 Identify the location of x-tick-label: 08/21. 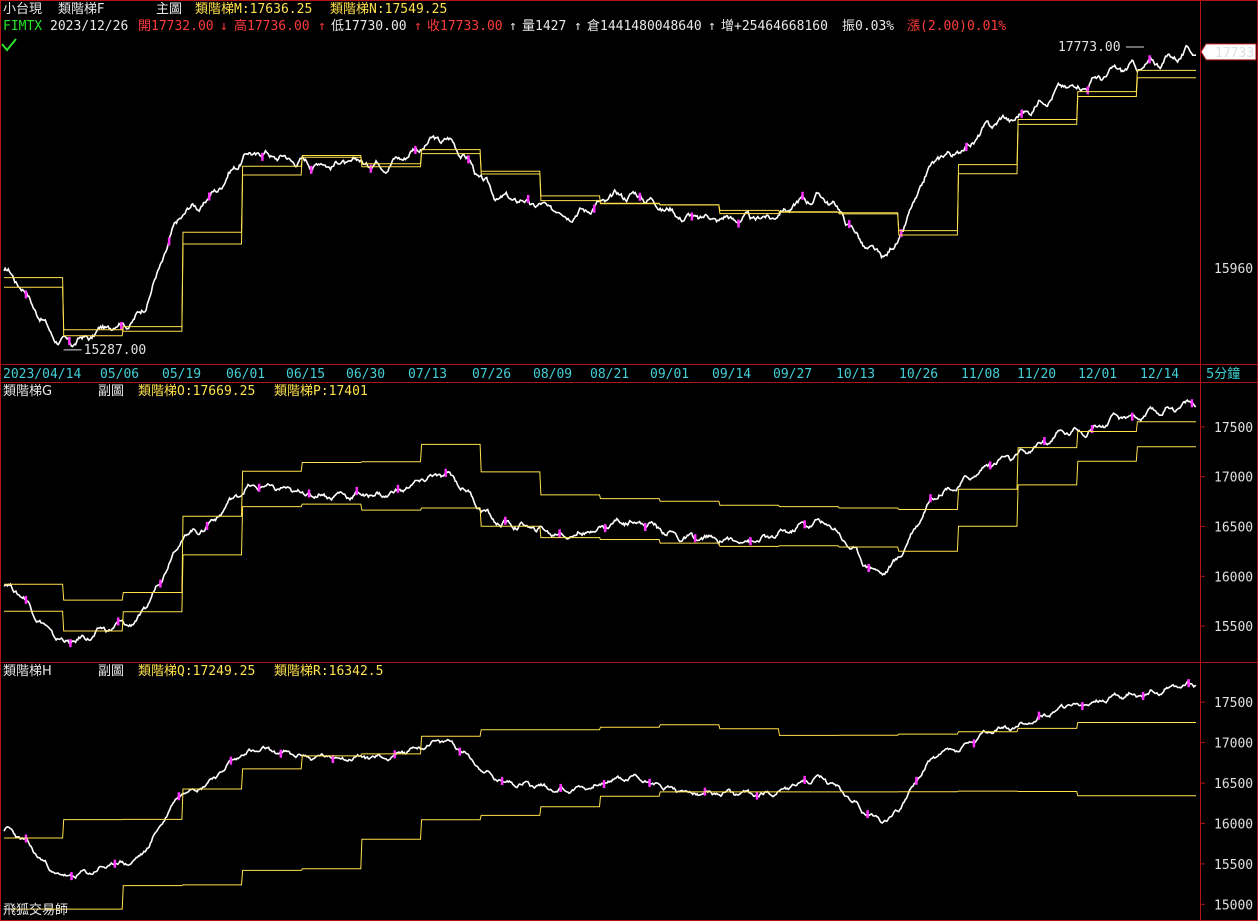
(609, 374).